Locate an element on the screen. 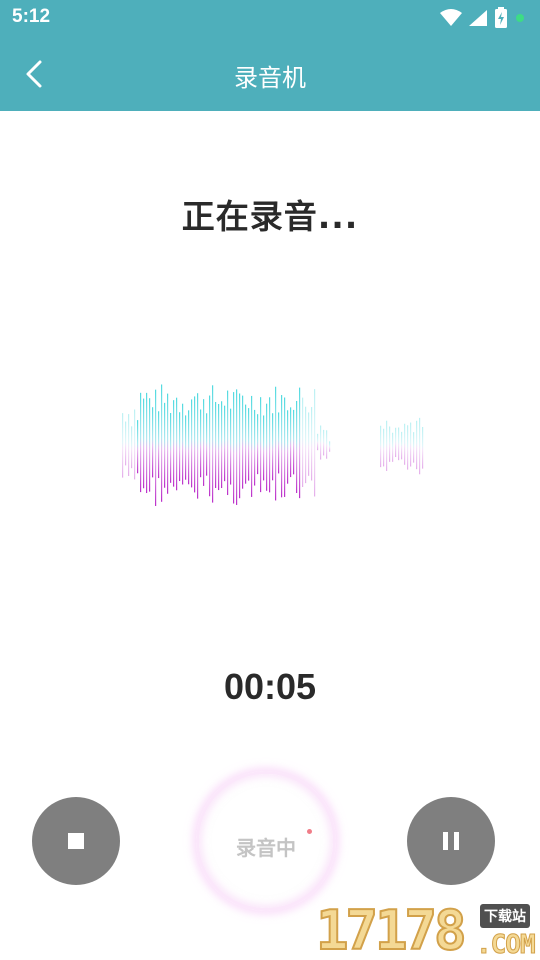 The width and height of the screenshot is (540, 960). status-bar: 5:12 is located at coordinates (270, 18).